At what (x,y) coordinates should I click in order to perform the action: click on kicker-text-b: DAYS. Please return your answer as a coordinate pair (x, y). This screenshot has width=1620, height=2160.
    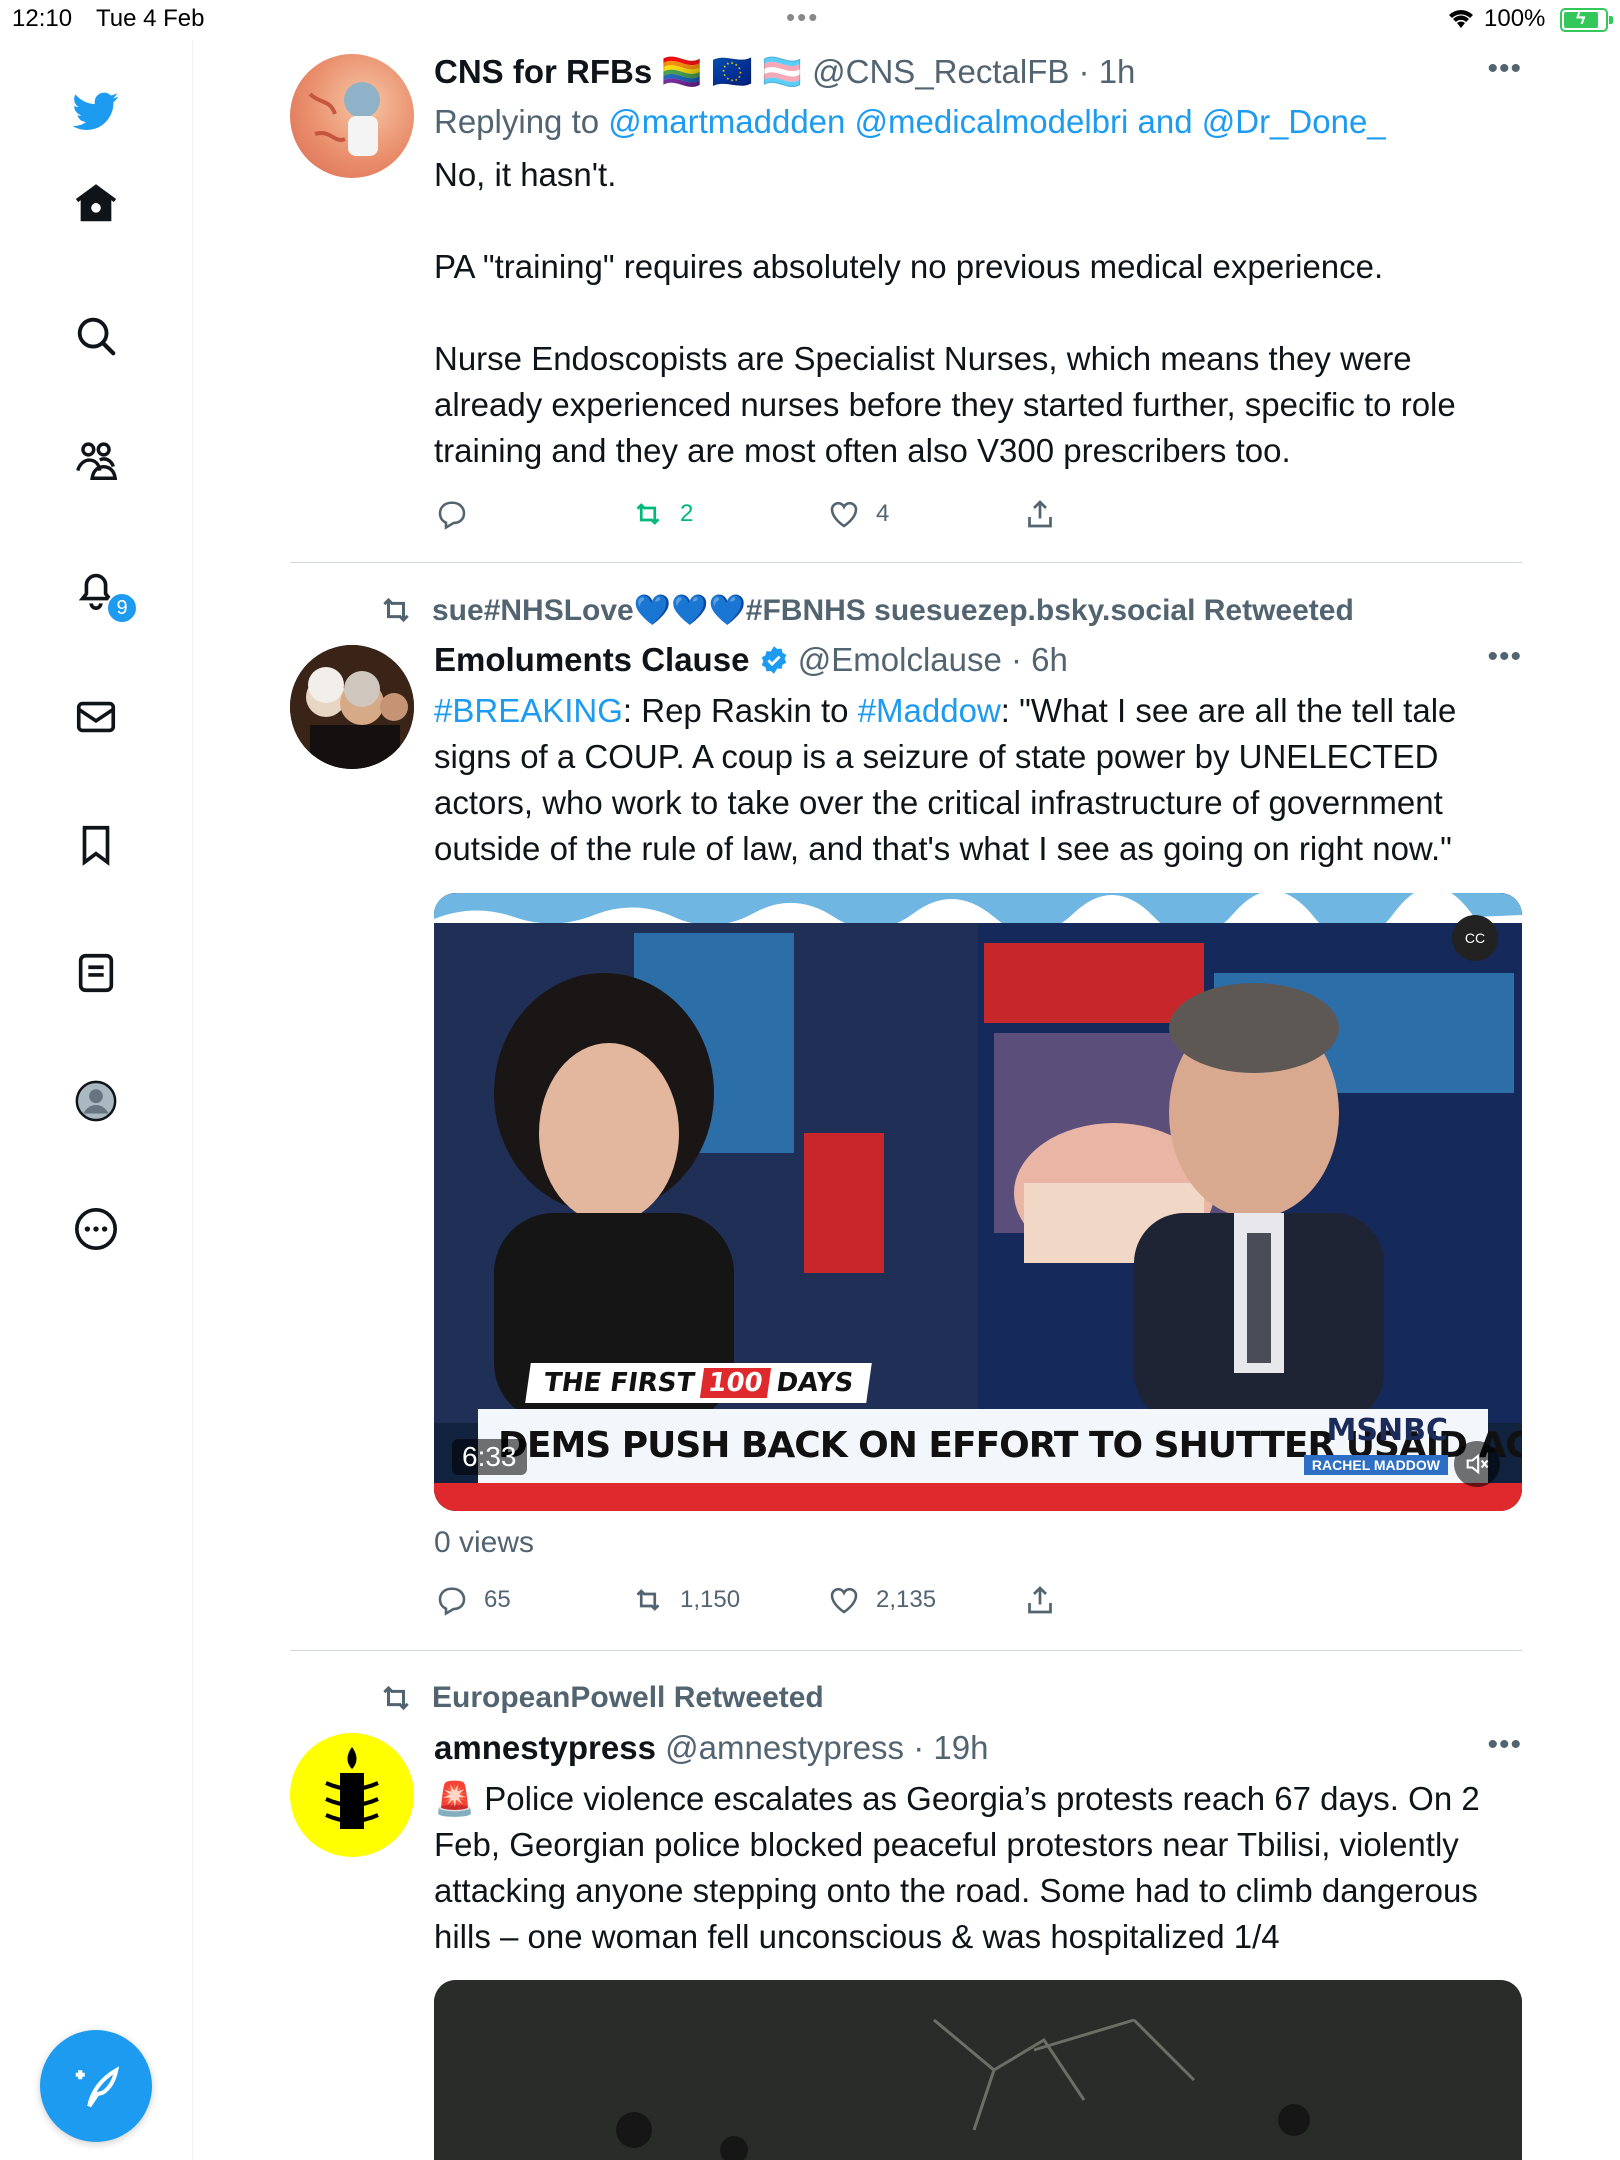
    Looking at the image, I should click on (815, 1383).